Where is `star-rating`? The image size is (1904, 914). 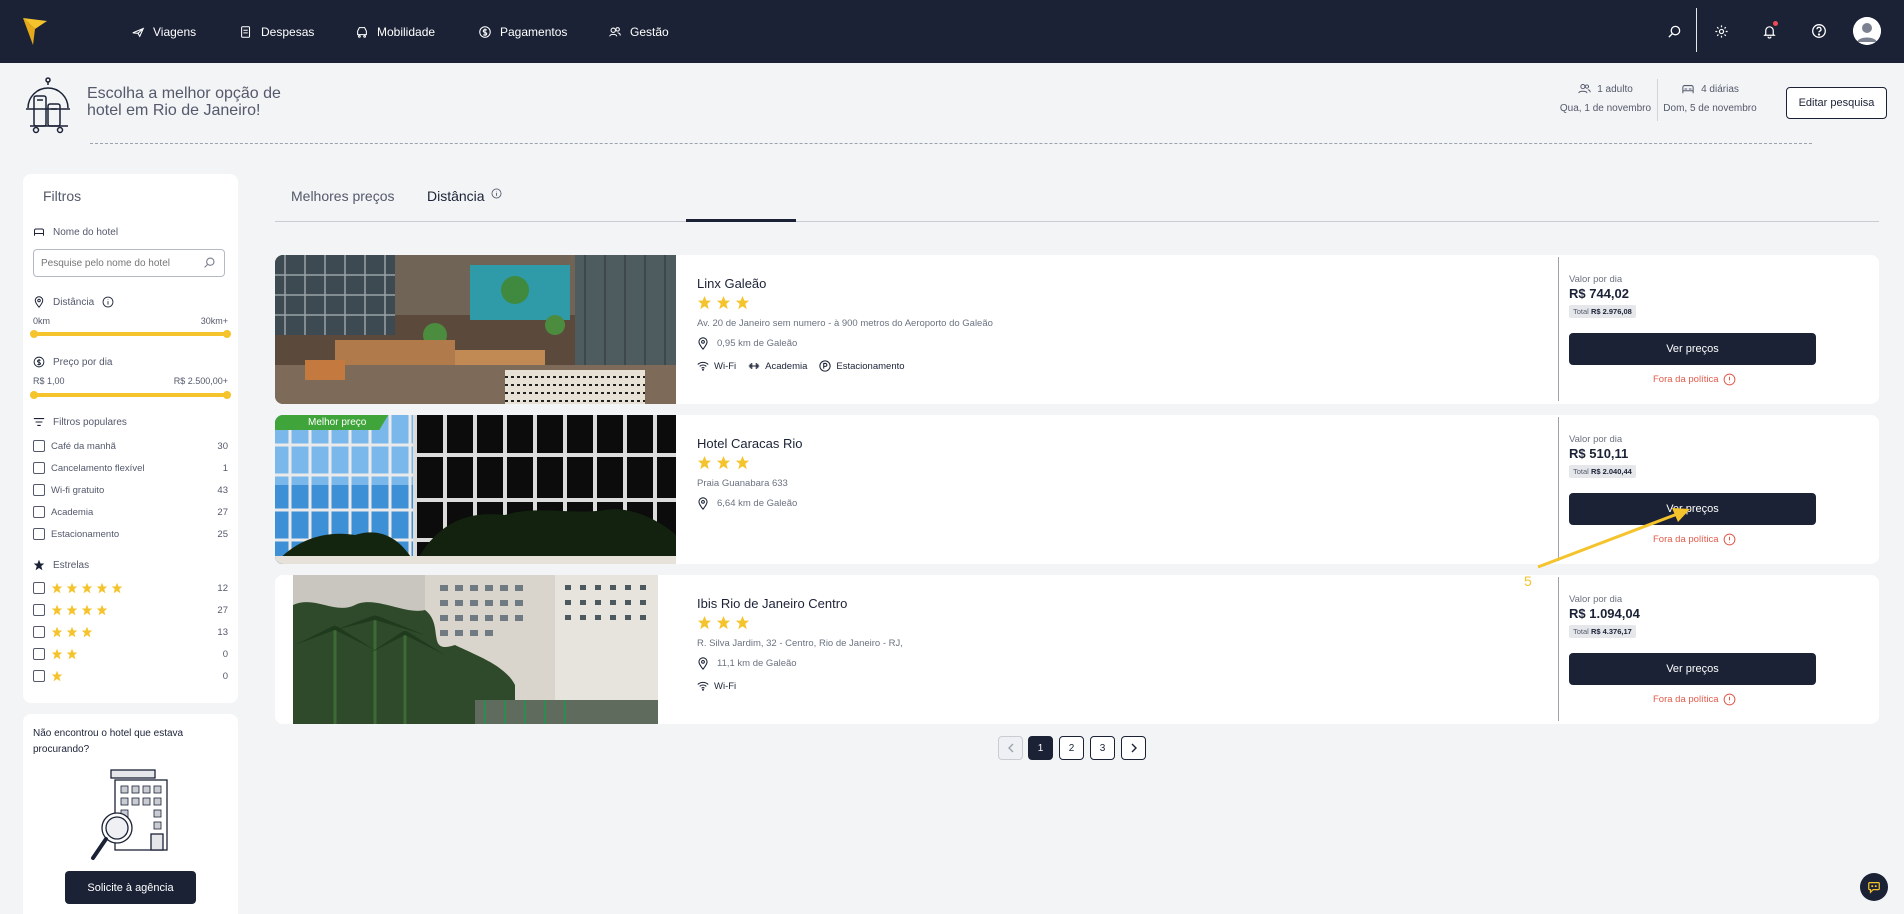 star-rating is located at coordinates (64, 654).